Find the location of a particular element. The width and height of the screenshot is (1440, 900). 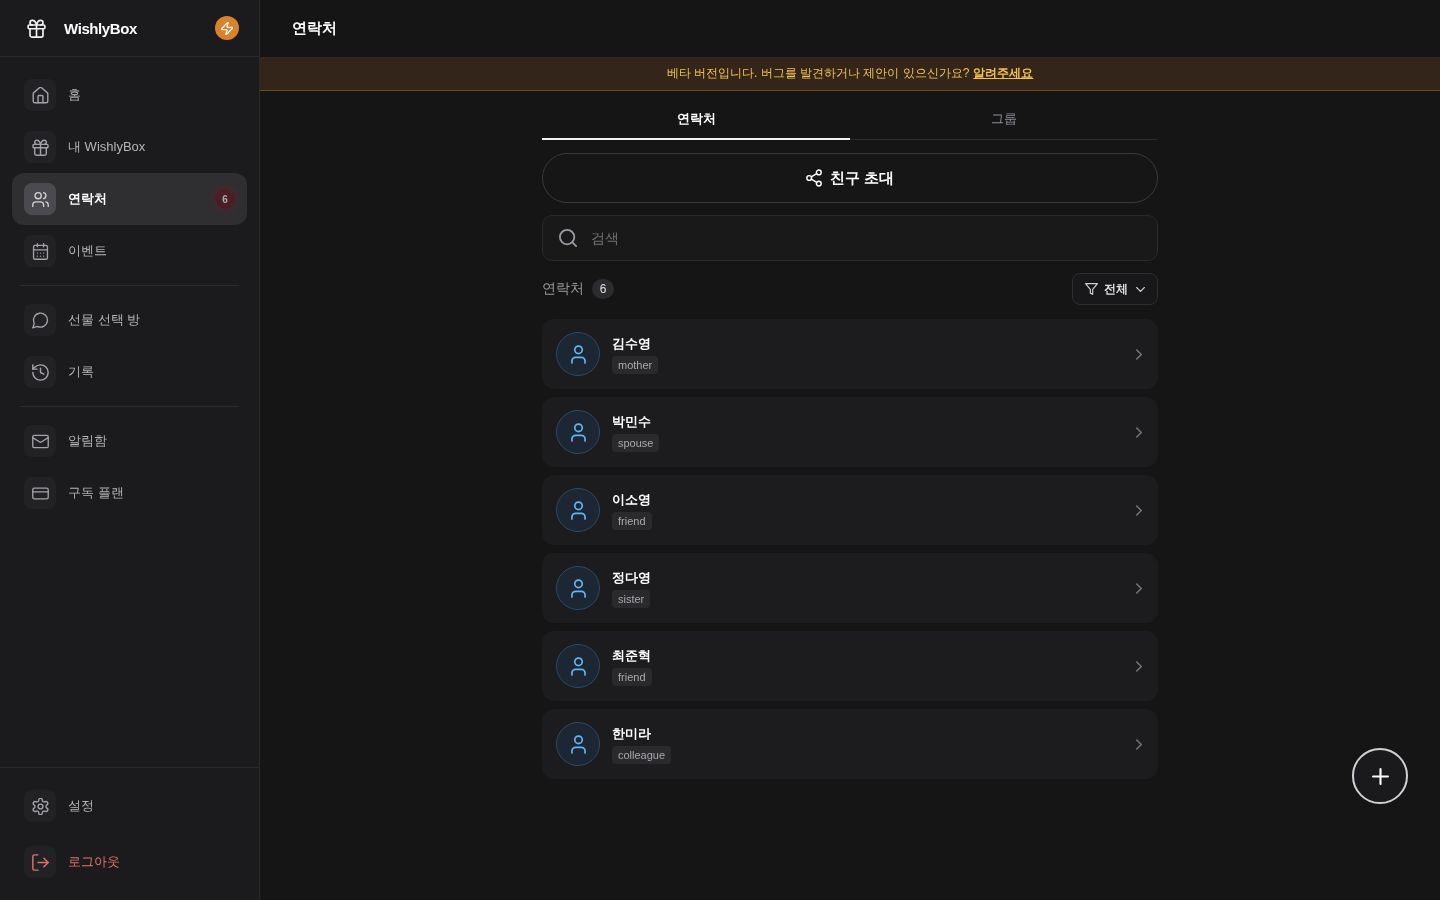

contact-row: 한미라 colleague is located at coordinates (850, 744).